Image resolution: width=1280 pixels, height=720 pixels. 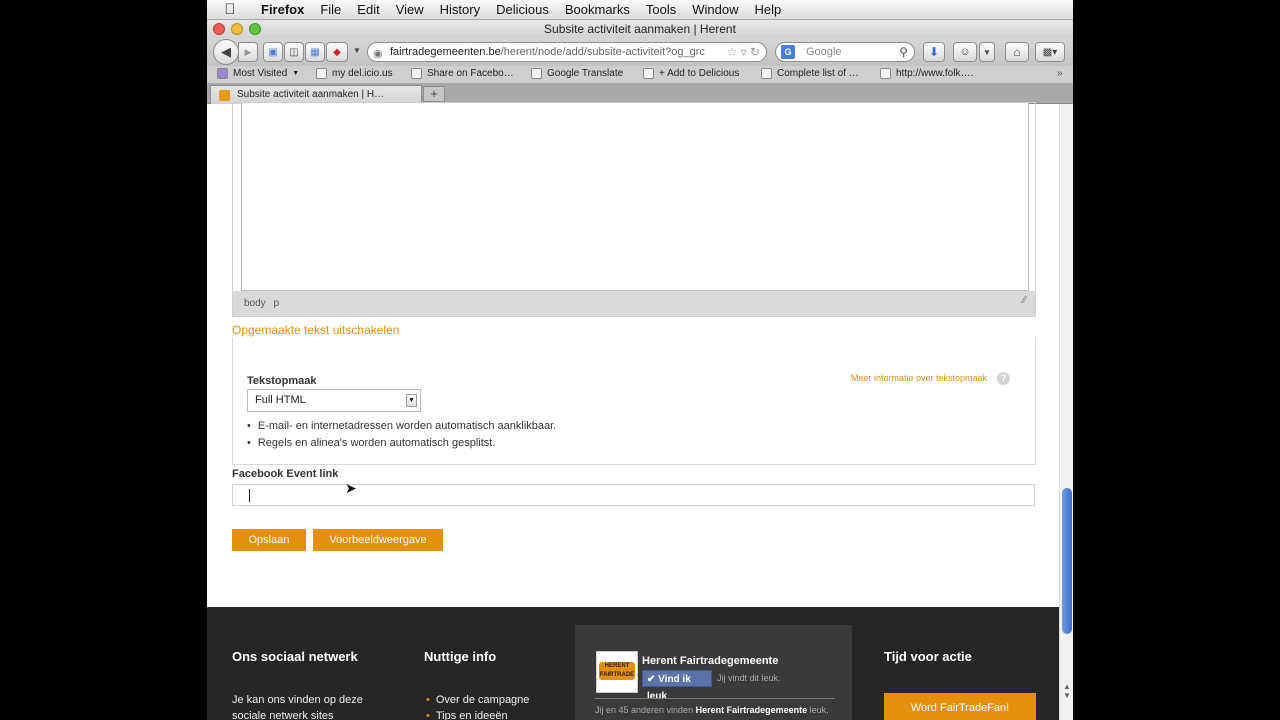 I want to click on facebook-you-like-text: Jij vindt dit leuk., so click(x=749, y=678).